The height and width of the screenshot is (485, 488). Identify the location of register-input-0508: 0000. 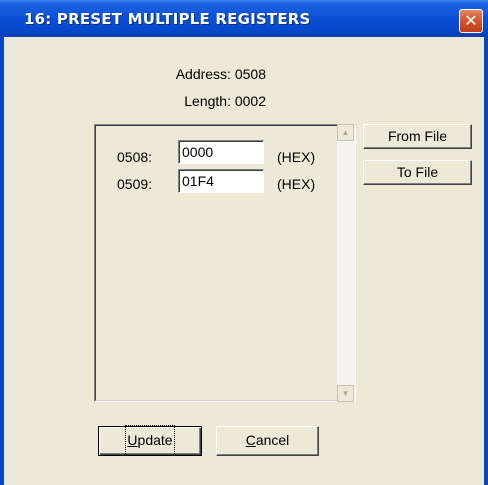
(221, 152).